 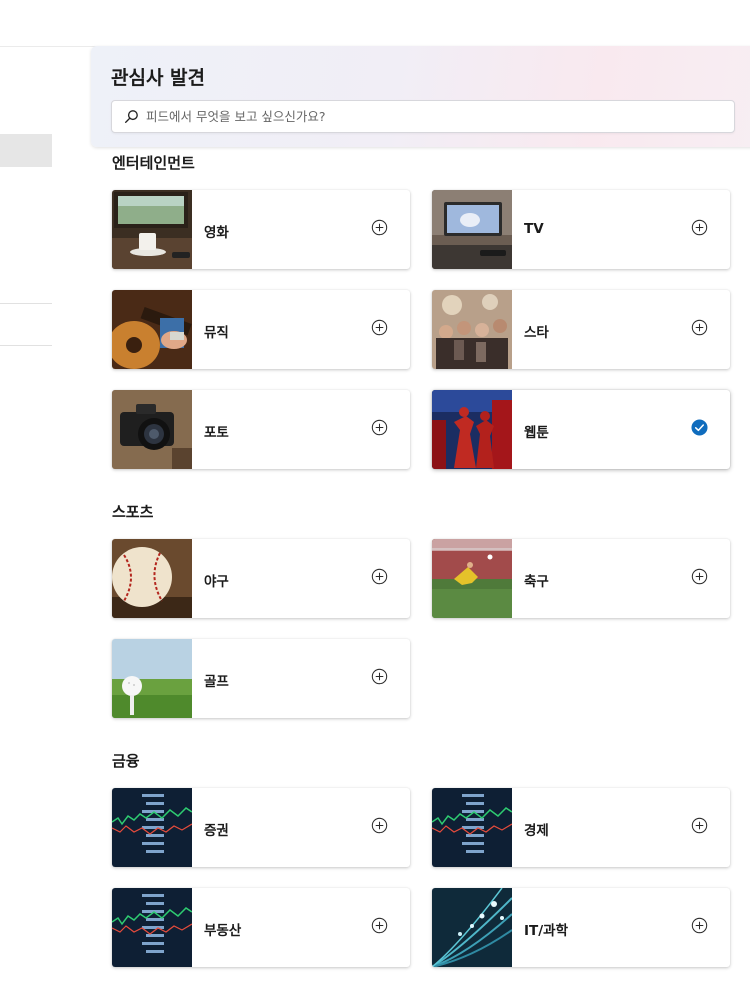 What do you see at coordinates (153, 163) in the screenshot?
I see `section-title: 엔터테인먼트` at bounding box center [153, 163].